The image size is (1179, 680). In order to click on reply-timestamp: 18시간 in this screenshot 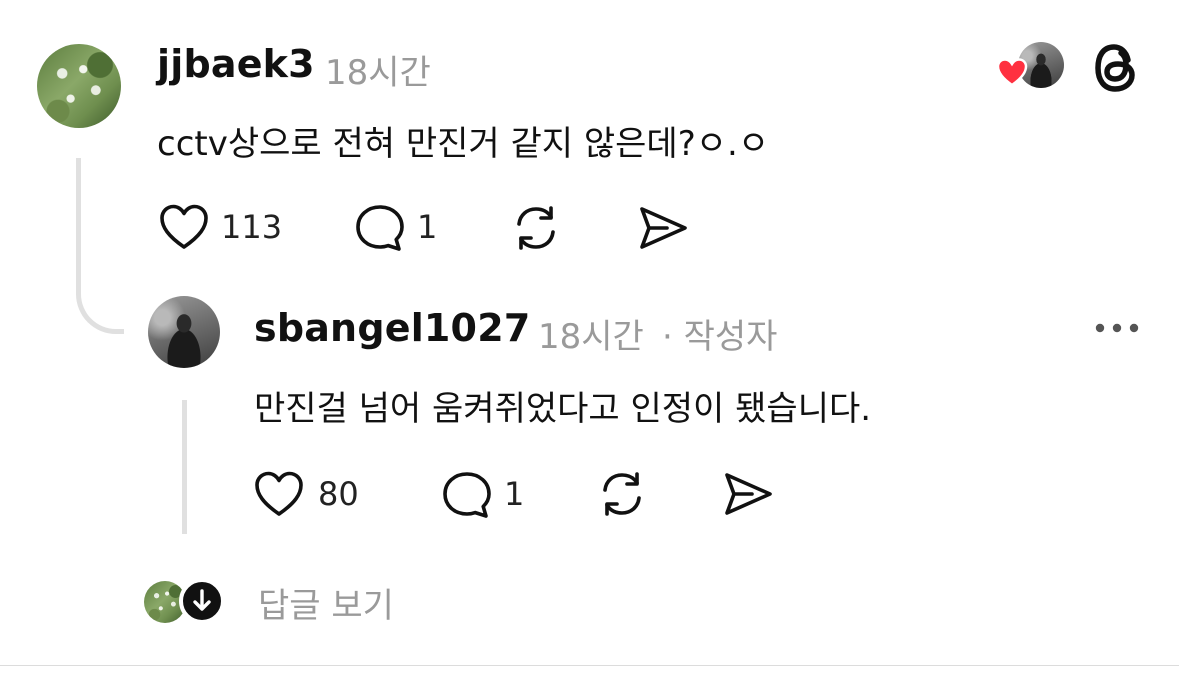, I will do `click(591, 337)`.